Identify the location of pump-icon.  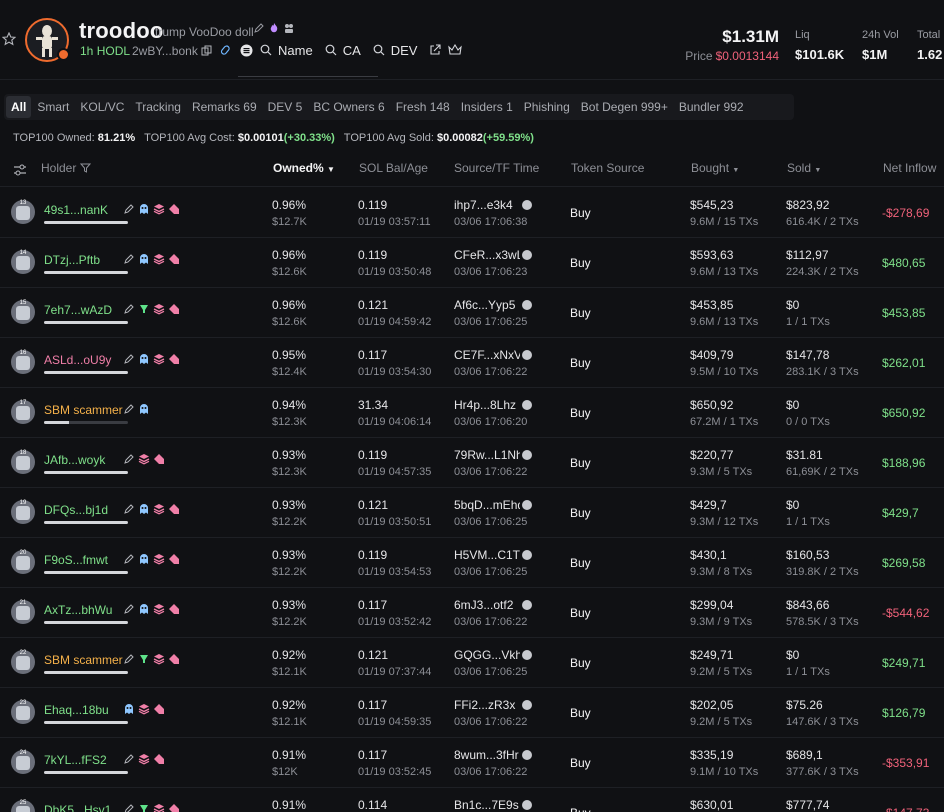
(226, 50).